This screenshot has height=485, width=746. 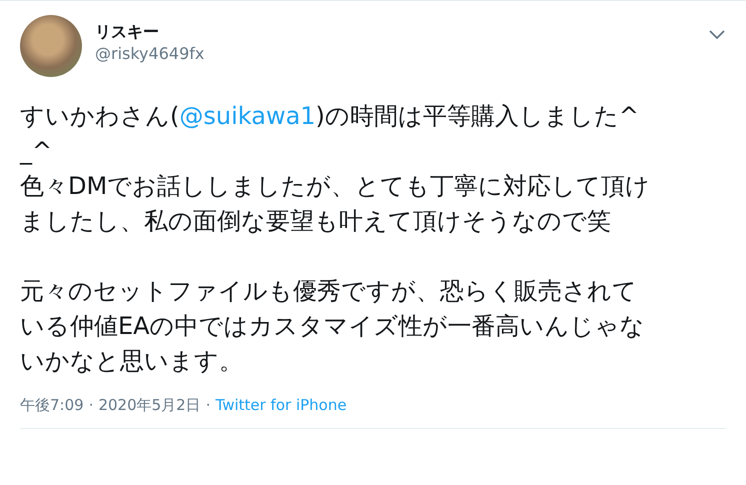 I want to click on author-name: リスキー, so click(x=395, y=32).